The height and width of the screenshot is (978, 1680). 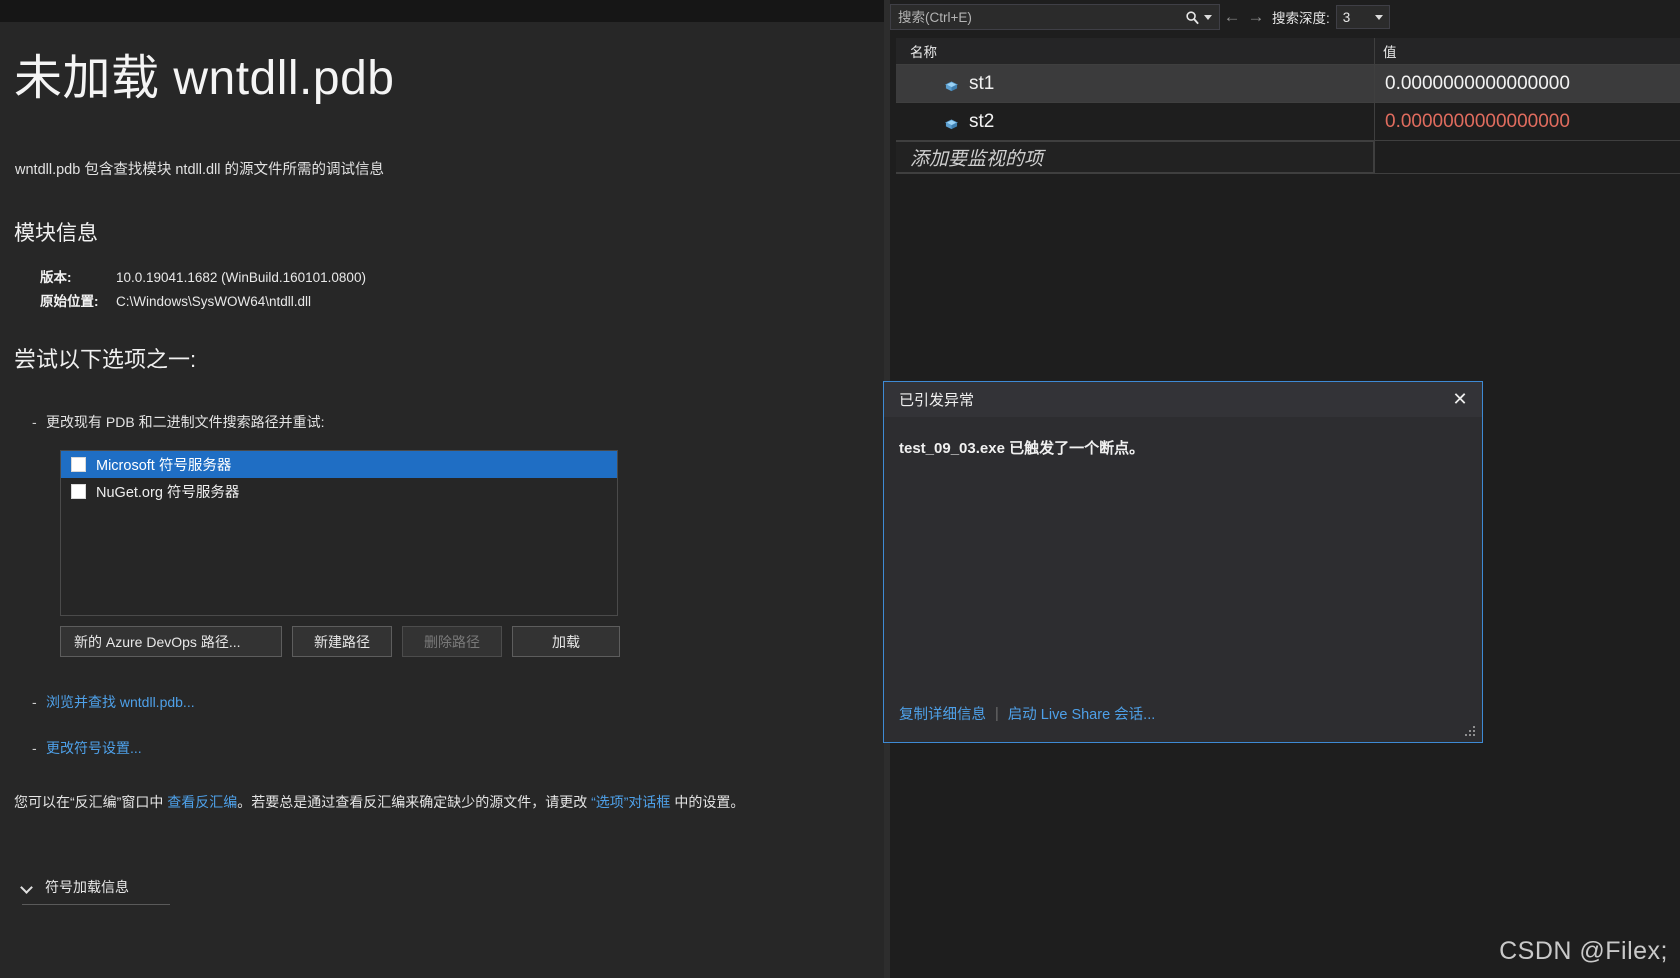 I want to click on checkbox-nuget-symbol-server, so click(x=78, y=491).